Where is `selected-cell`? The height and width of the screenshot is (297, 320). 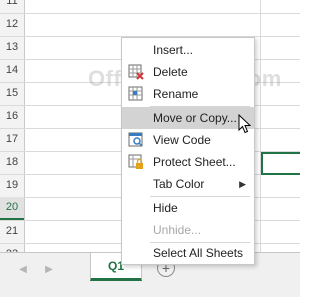
selected-cell is located at coordinates (280, 163).